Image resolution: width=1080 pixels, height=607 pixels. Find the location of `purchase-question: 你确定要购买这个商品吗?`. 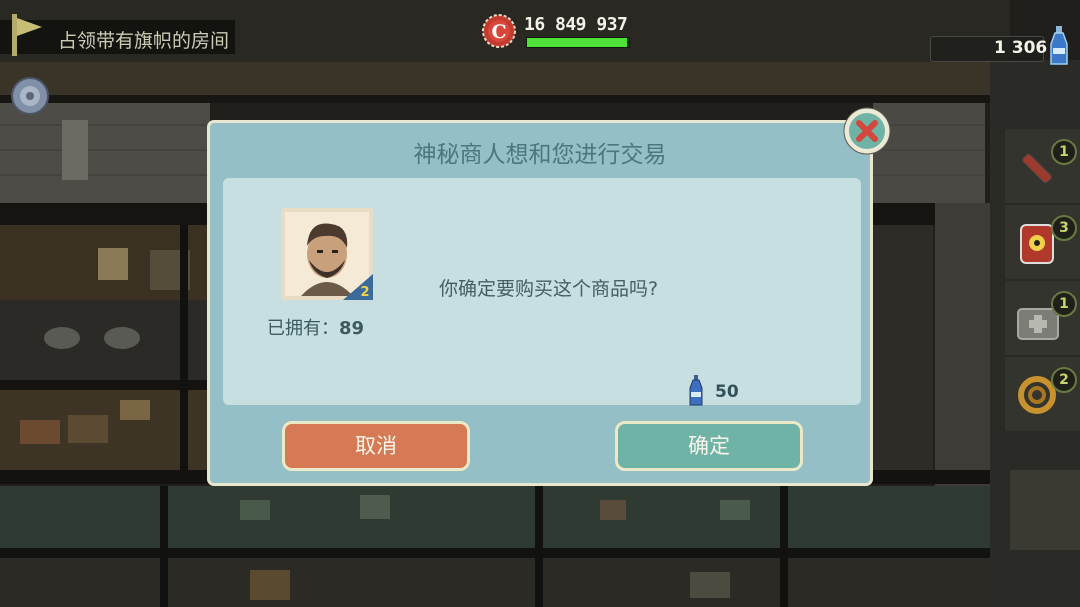

purchase-question: 你确定要购买这个商品吗? is located at coordinates (549, 289).